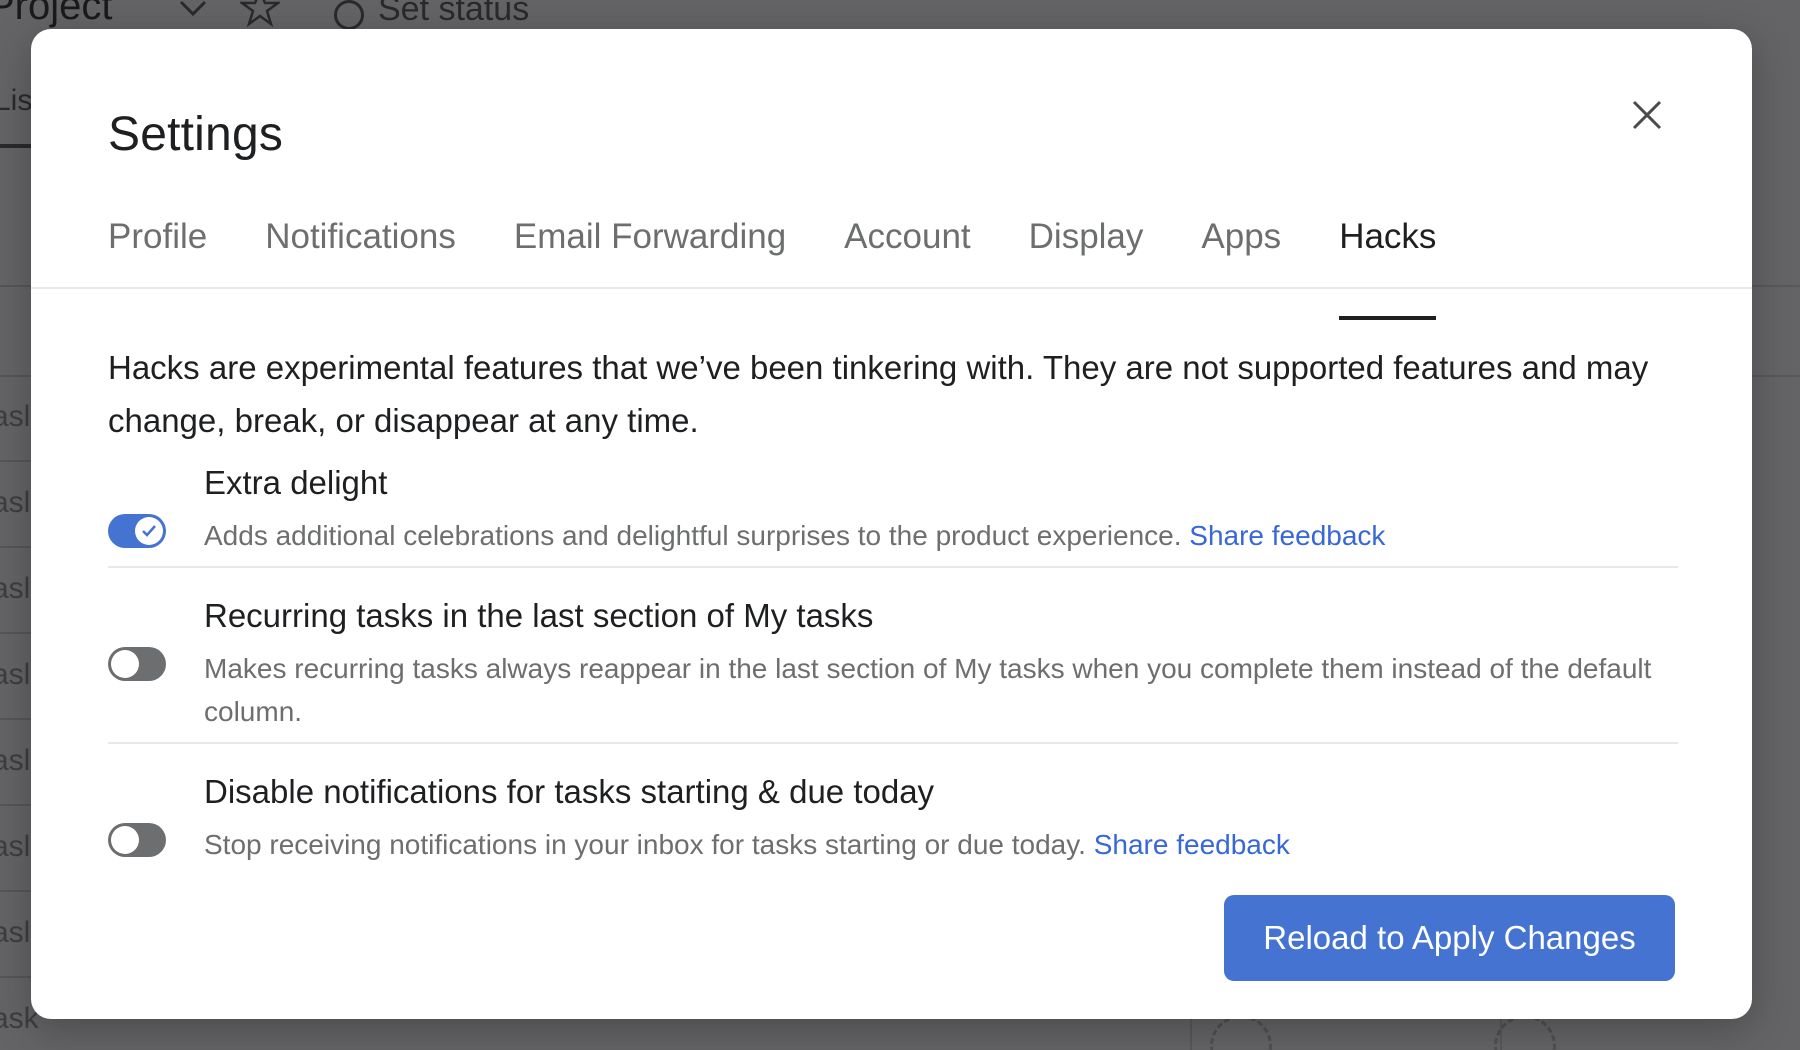 The width and height of the screenshot is (1800, 1050). Describe the element at coordinates (907, 237) in the screenshot. I see `tab-account: Account` at that location.